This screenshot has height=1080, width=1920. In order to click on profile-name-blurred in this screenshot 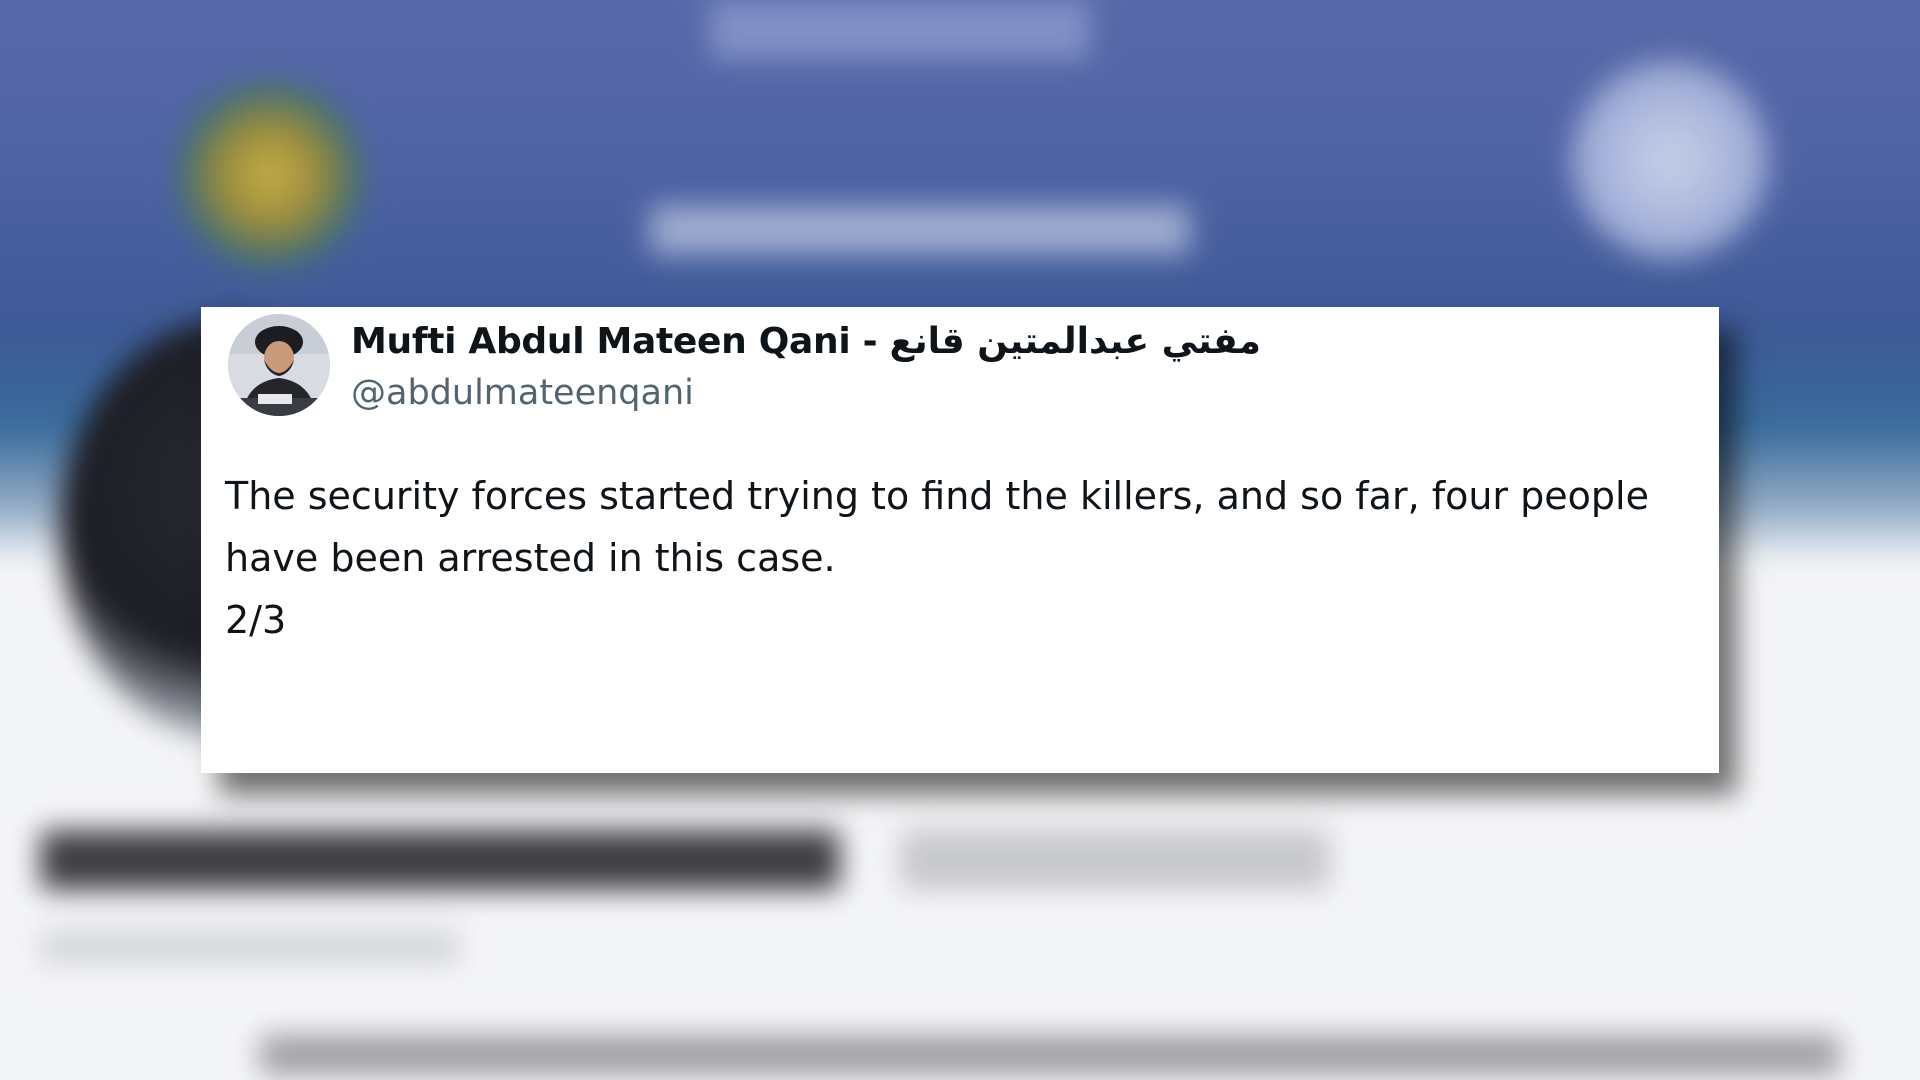, I will do `click(440, 860)`.